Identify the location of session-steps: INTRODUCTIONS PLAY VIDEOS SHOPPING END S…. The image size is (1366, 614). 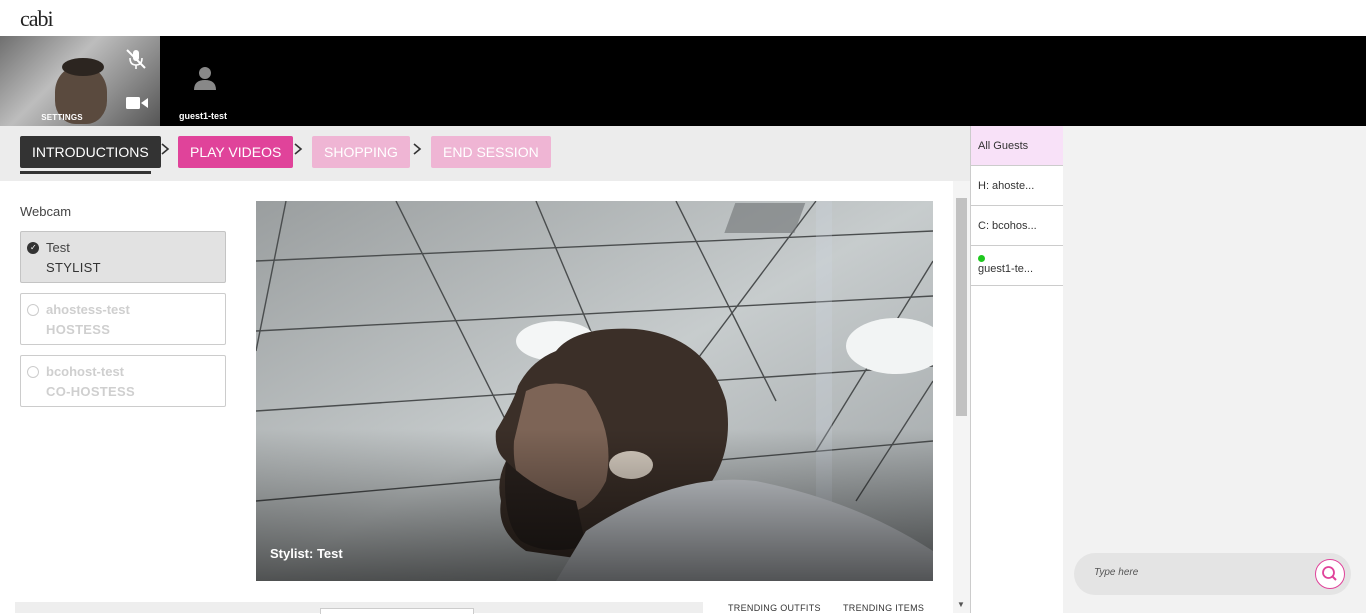
(485, 153).